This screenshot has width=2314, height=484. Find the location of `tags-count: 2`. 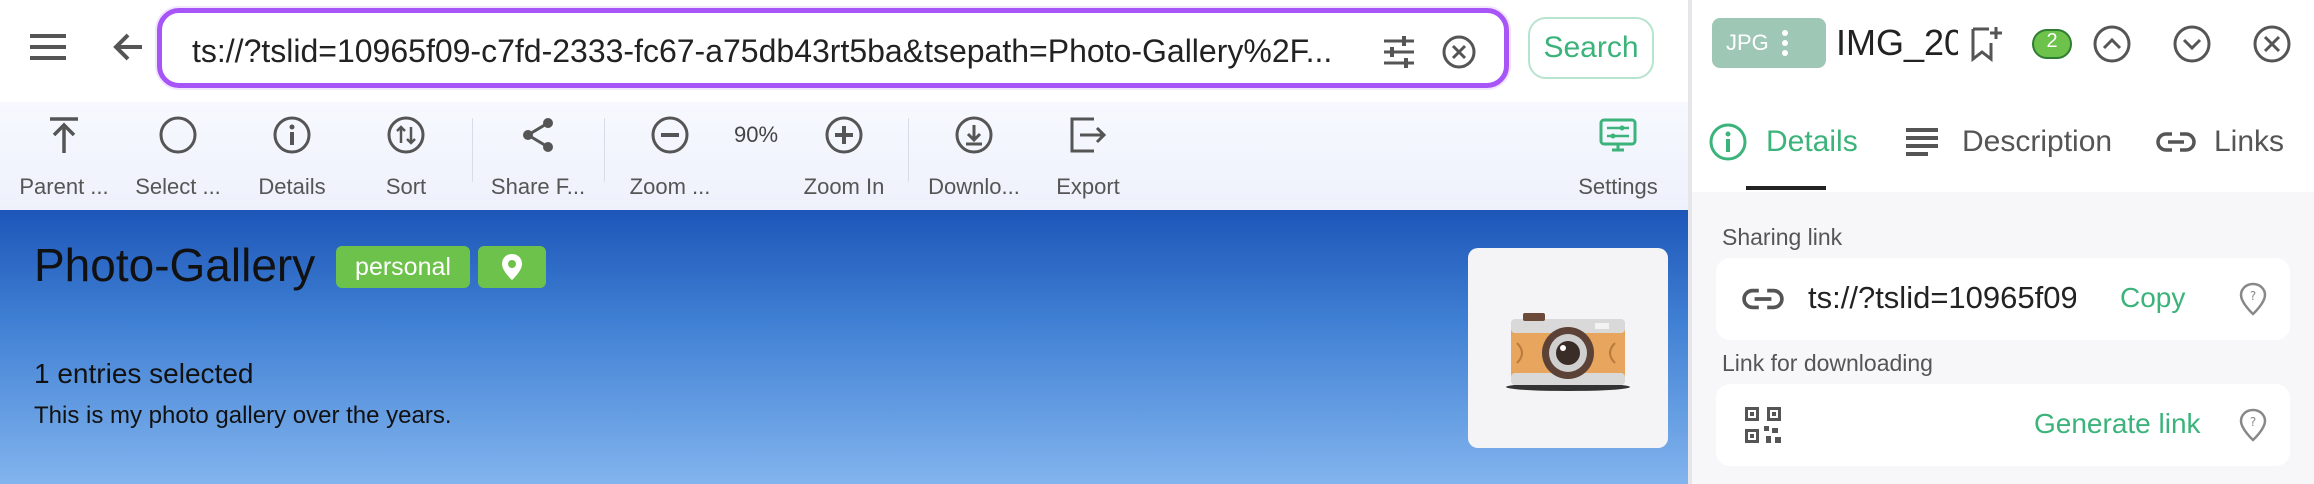

tags-count: 2 is located at coordinates (2052, 41).